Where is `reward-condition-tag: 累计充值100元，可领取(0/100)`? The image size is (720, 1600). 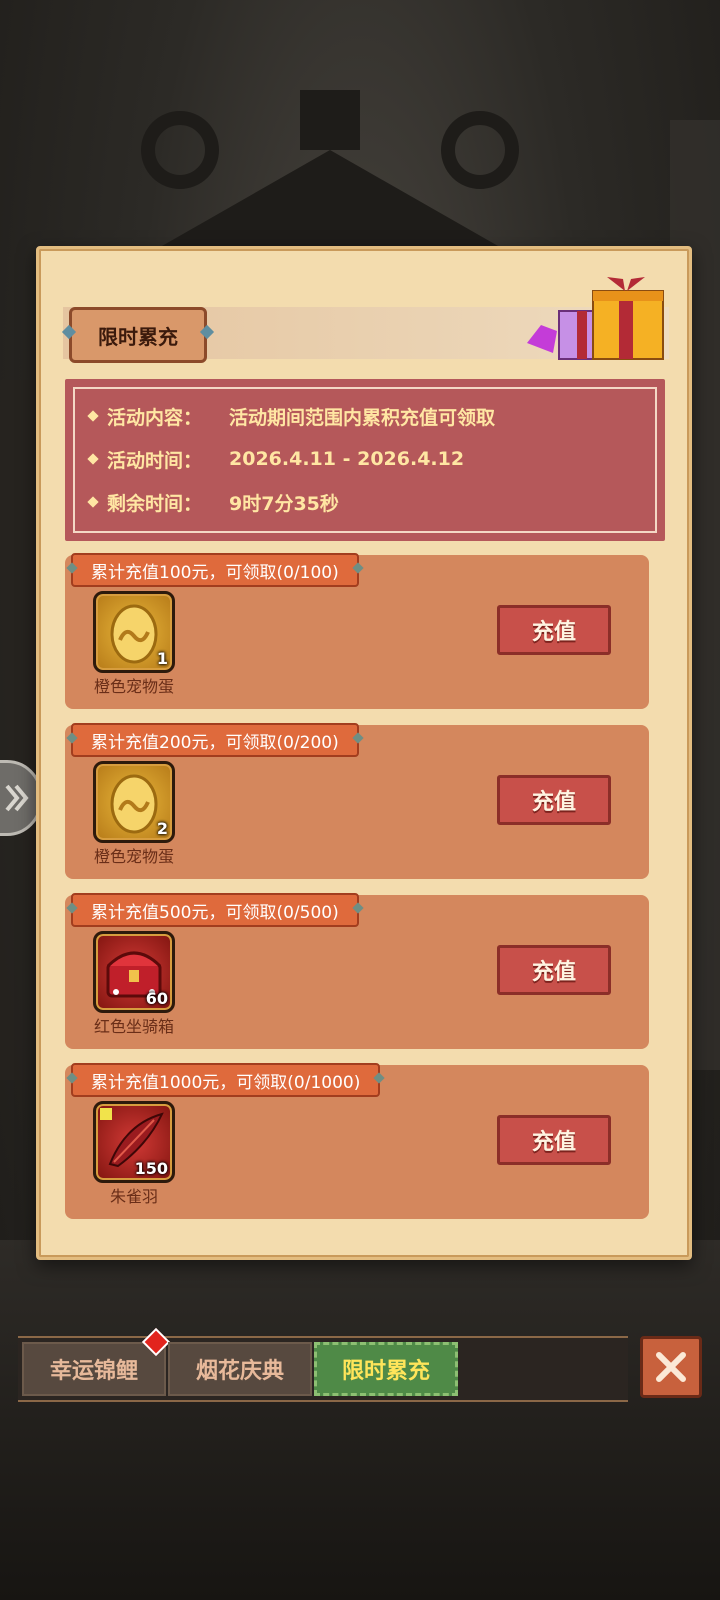
reward-condition-tag: 累计充值100元，可领取(0/100) is located at coordinates (215, 570).